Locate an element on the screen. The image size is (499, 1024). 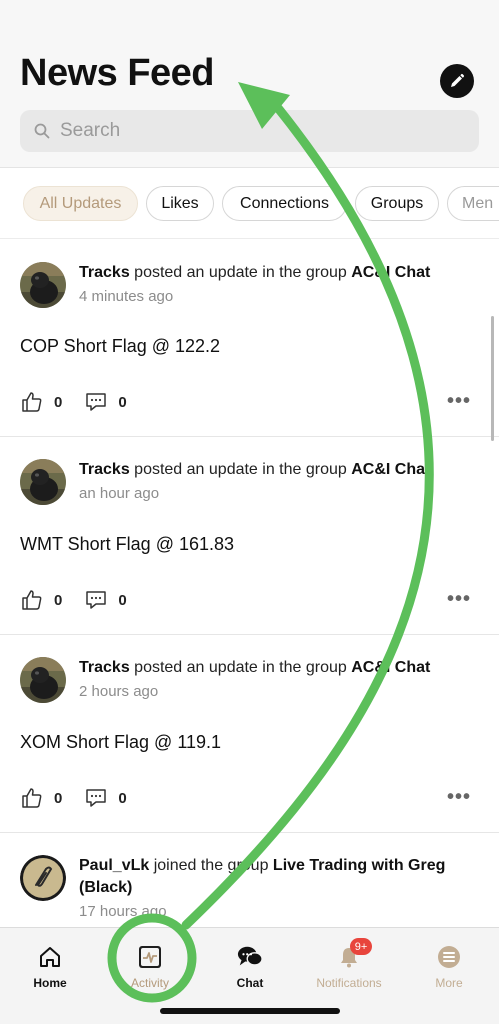
tab-label: Notifications is located at coordinates (349, 983).